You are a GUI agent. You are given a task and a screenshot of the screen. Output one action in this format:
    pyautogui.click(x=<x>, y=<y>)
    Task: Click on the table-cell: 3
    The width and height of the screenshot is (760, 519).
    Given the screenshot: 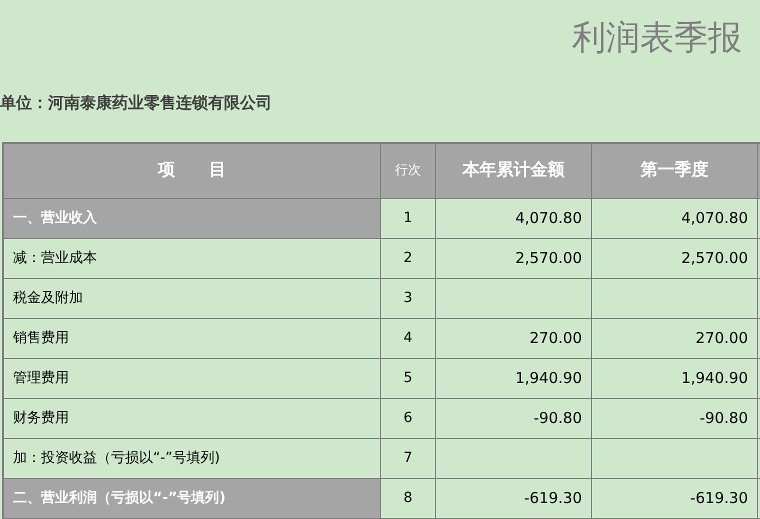 What is the action you would take?
    pyautogui.click(x=408, y=299)
    